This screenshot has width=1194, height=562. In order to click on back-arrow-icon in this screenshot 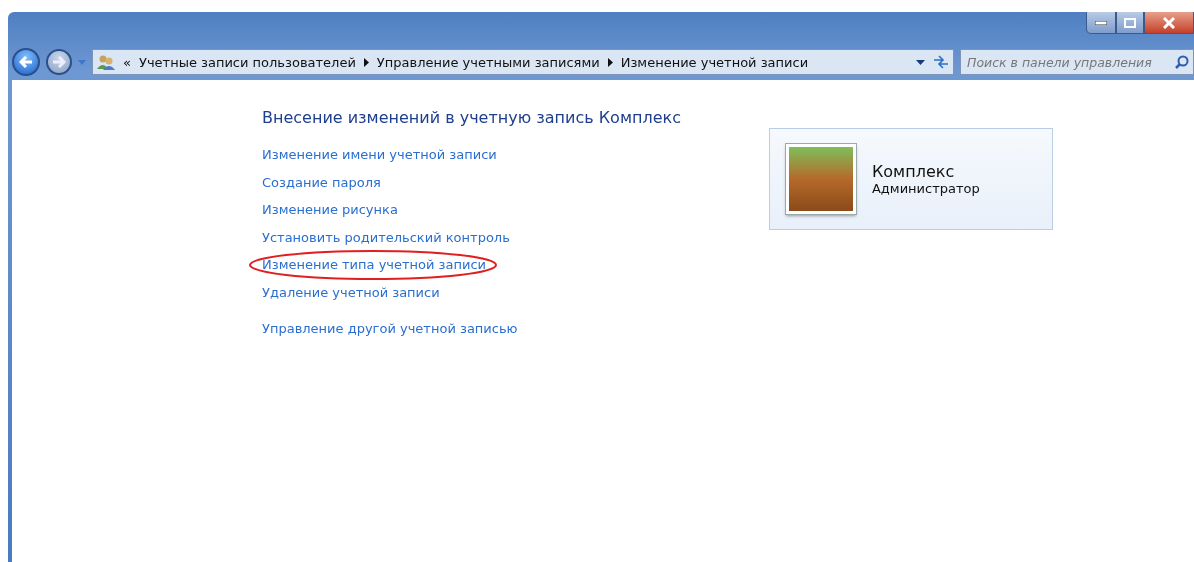, I will do `click(26, 62)`.